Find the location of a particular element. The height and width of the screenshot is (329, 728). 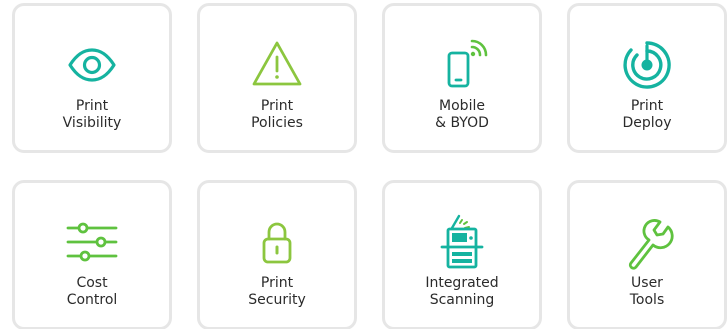

tile-print-security: Print Security is located at coordinates (277, 254).